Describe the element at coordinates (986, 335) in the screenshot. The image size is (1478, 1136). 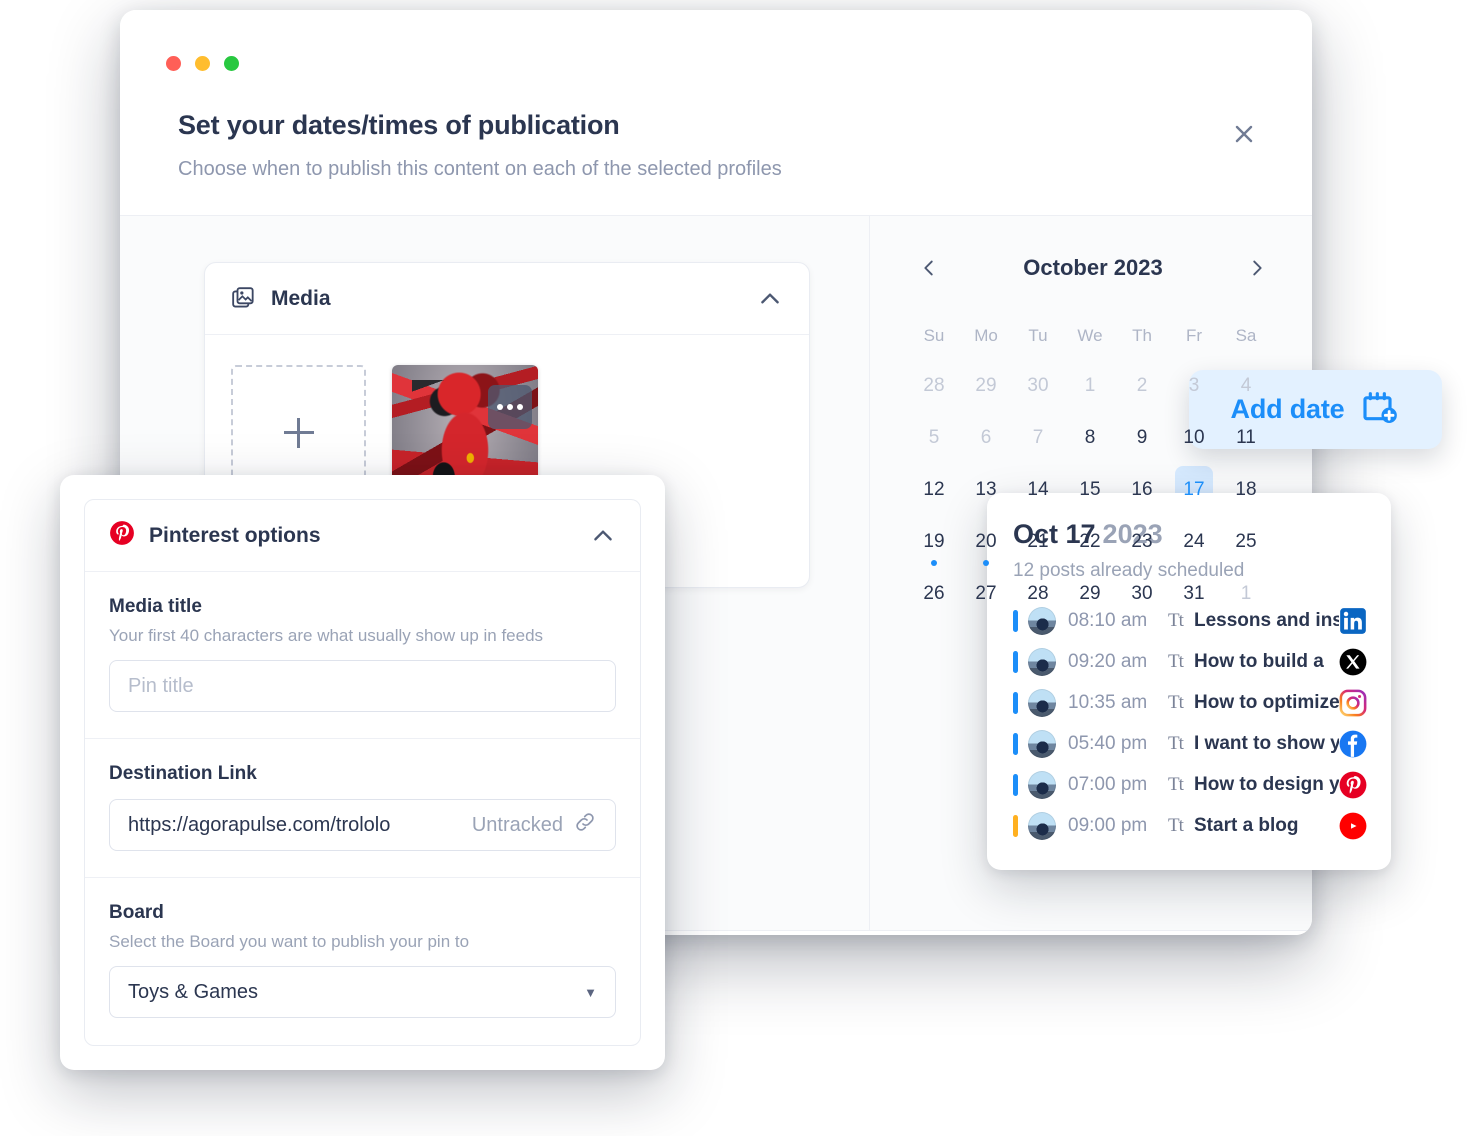
I see `calendar-weekday: Mo` at that location.